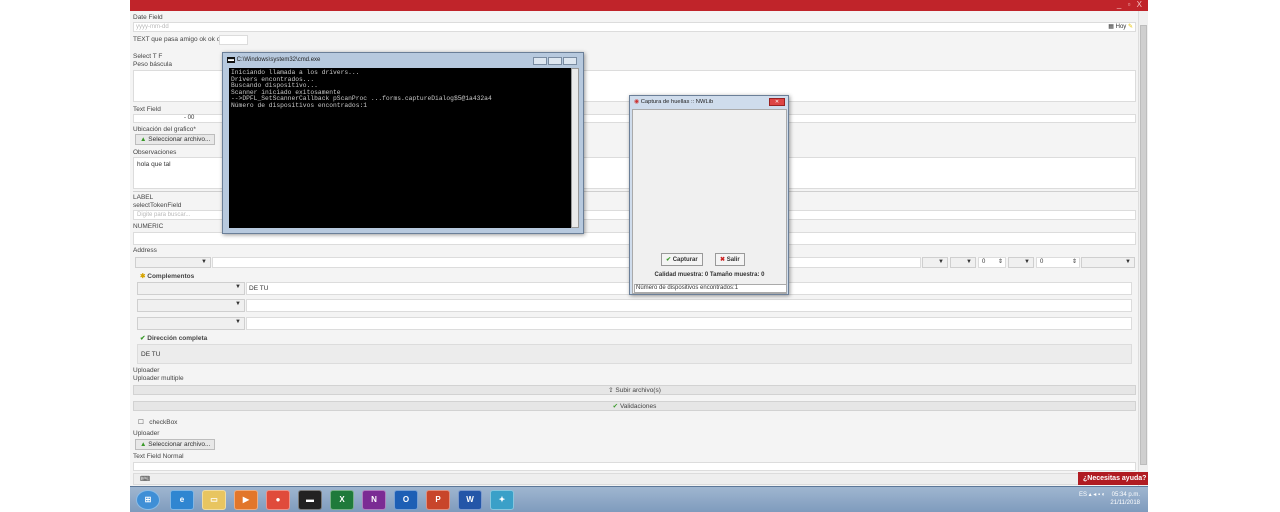  I want to click on cmd-title: ▬ C:\Windows\system32\cmd.exe, so click(273, 60).